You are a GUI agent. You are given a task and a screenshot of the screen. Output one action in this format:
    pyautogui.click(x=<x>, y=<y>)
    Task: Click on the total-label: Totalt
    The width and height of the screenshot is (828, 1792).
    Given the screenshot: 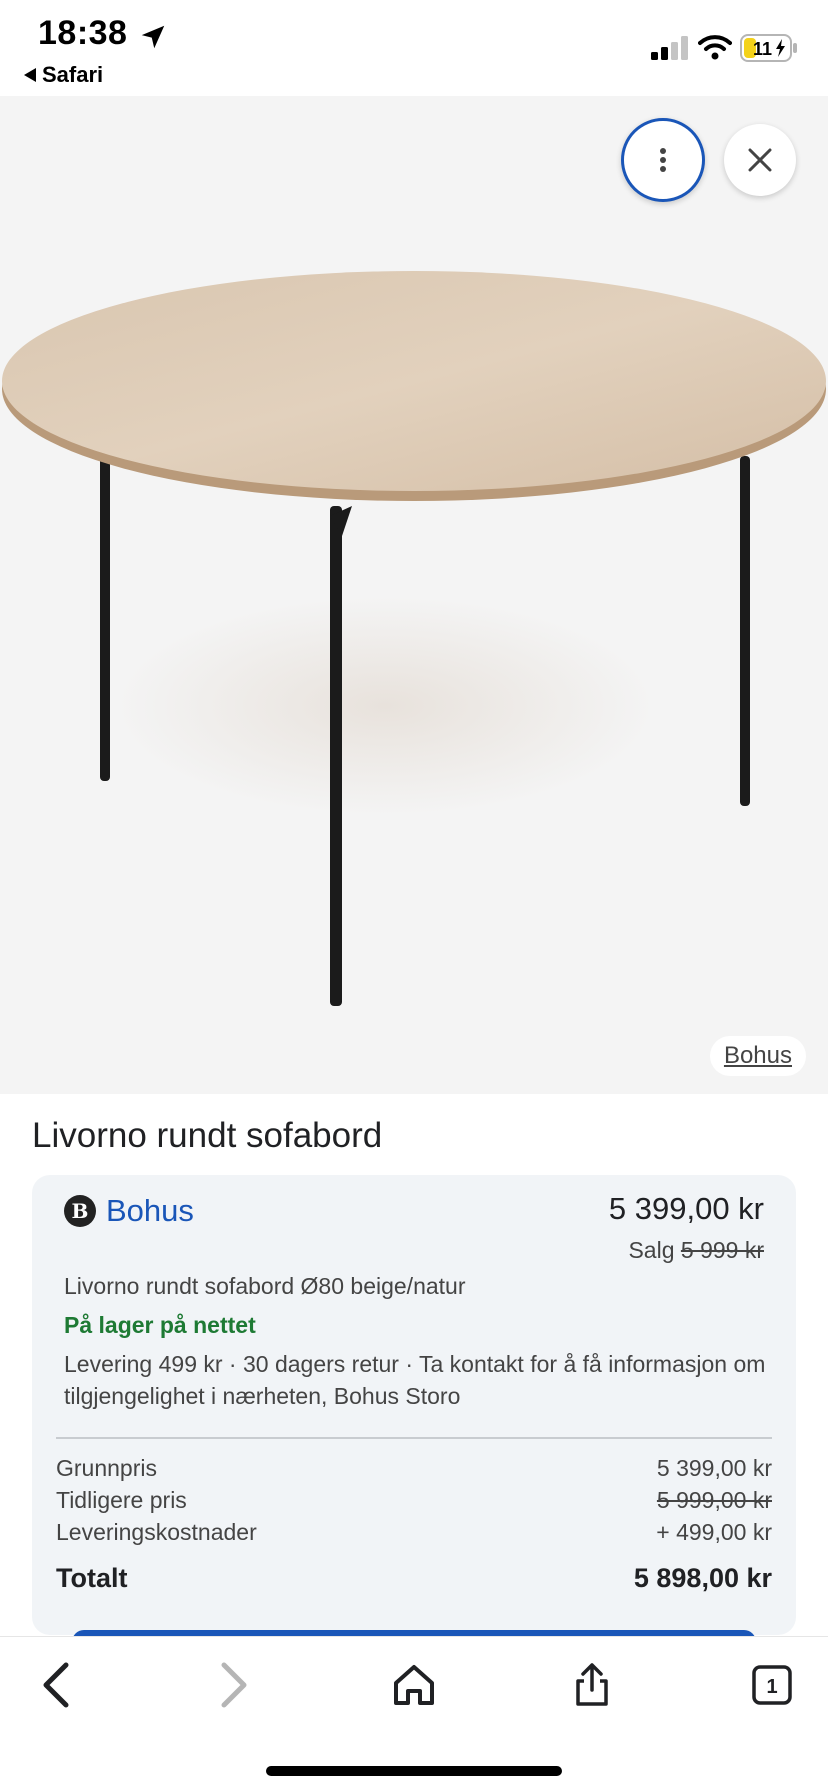 What is the action you would take?
    pyautogui.click(x=92, y=1578)
    